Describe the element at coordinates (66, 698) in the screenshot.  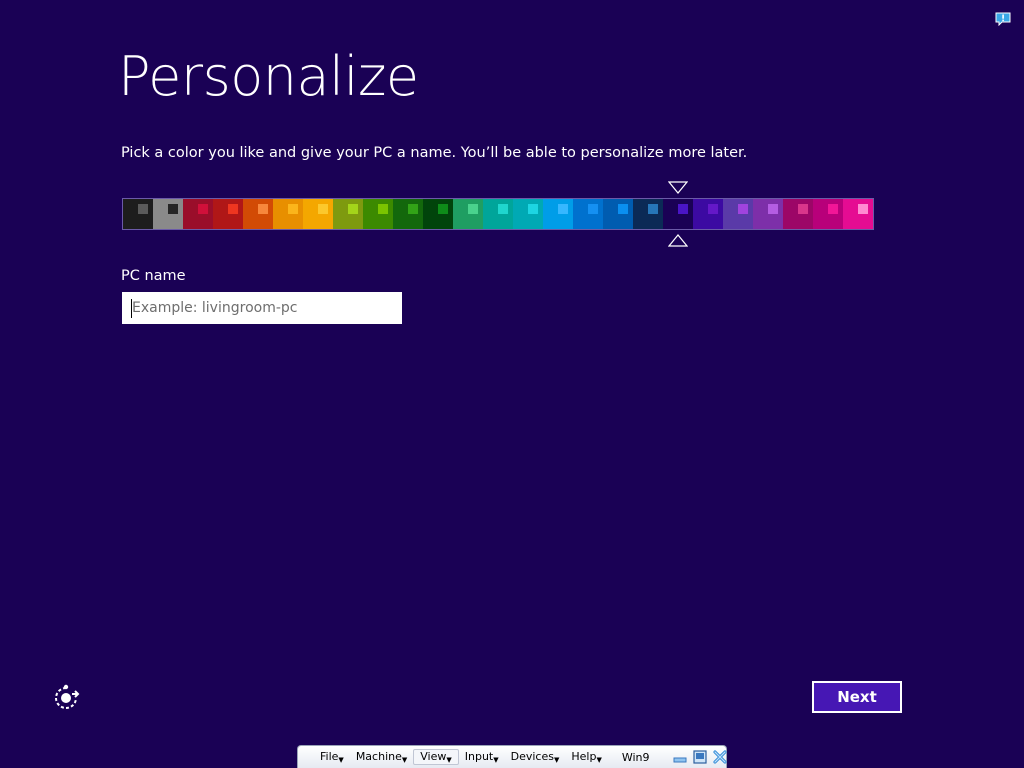
I see `ease-of-access-icon` at that location.